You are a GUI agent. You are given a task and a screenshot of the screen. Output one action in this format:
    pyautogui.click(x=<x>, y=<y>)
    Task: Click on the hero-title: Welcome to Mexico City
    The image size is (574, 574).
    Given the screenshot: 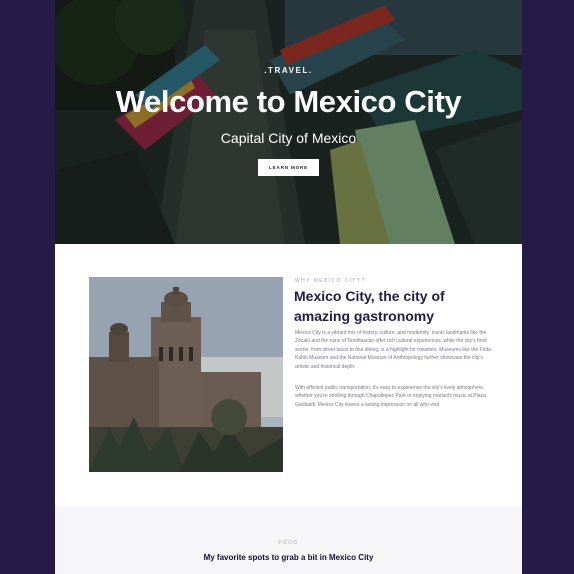 What is the action you would take?
    pyautogui.click(x=288, y=101)
    